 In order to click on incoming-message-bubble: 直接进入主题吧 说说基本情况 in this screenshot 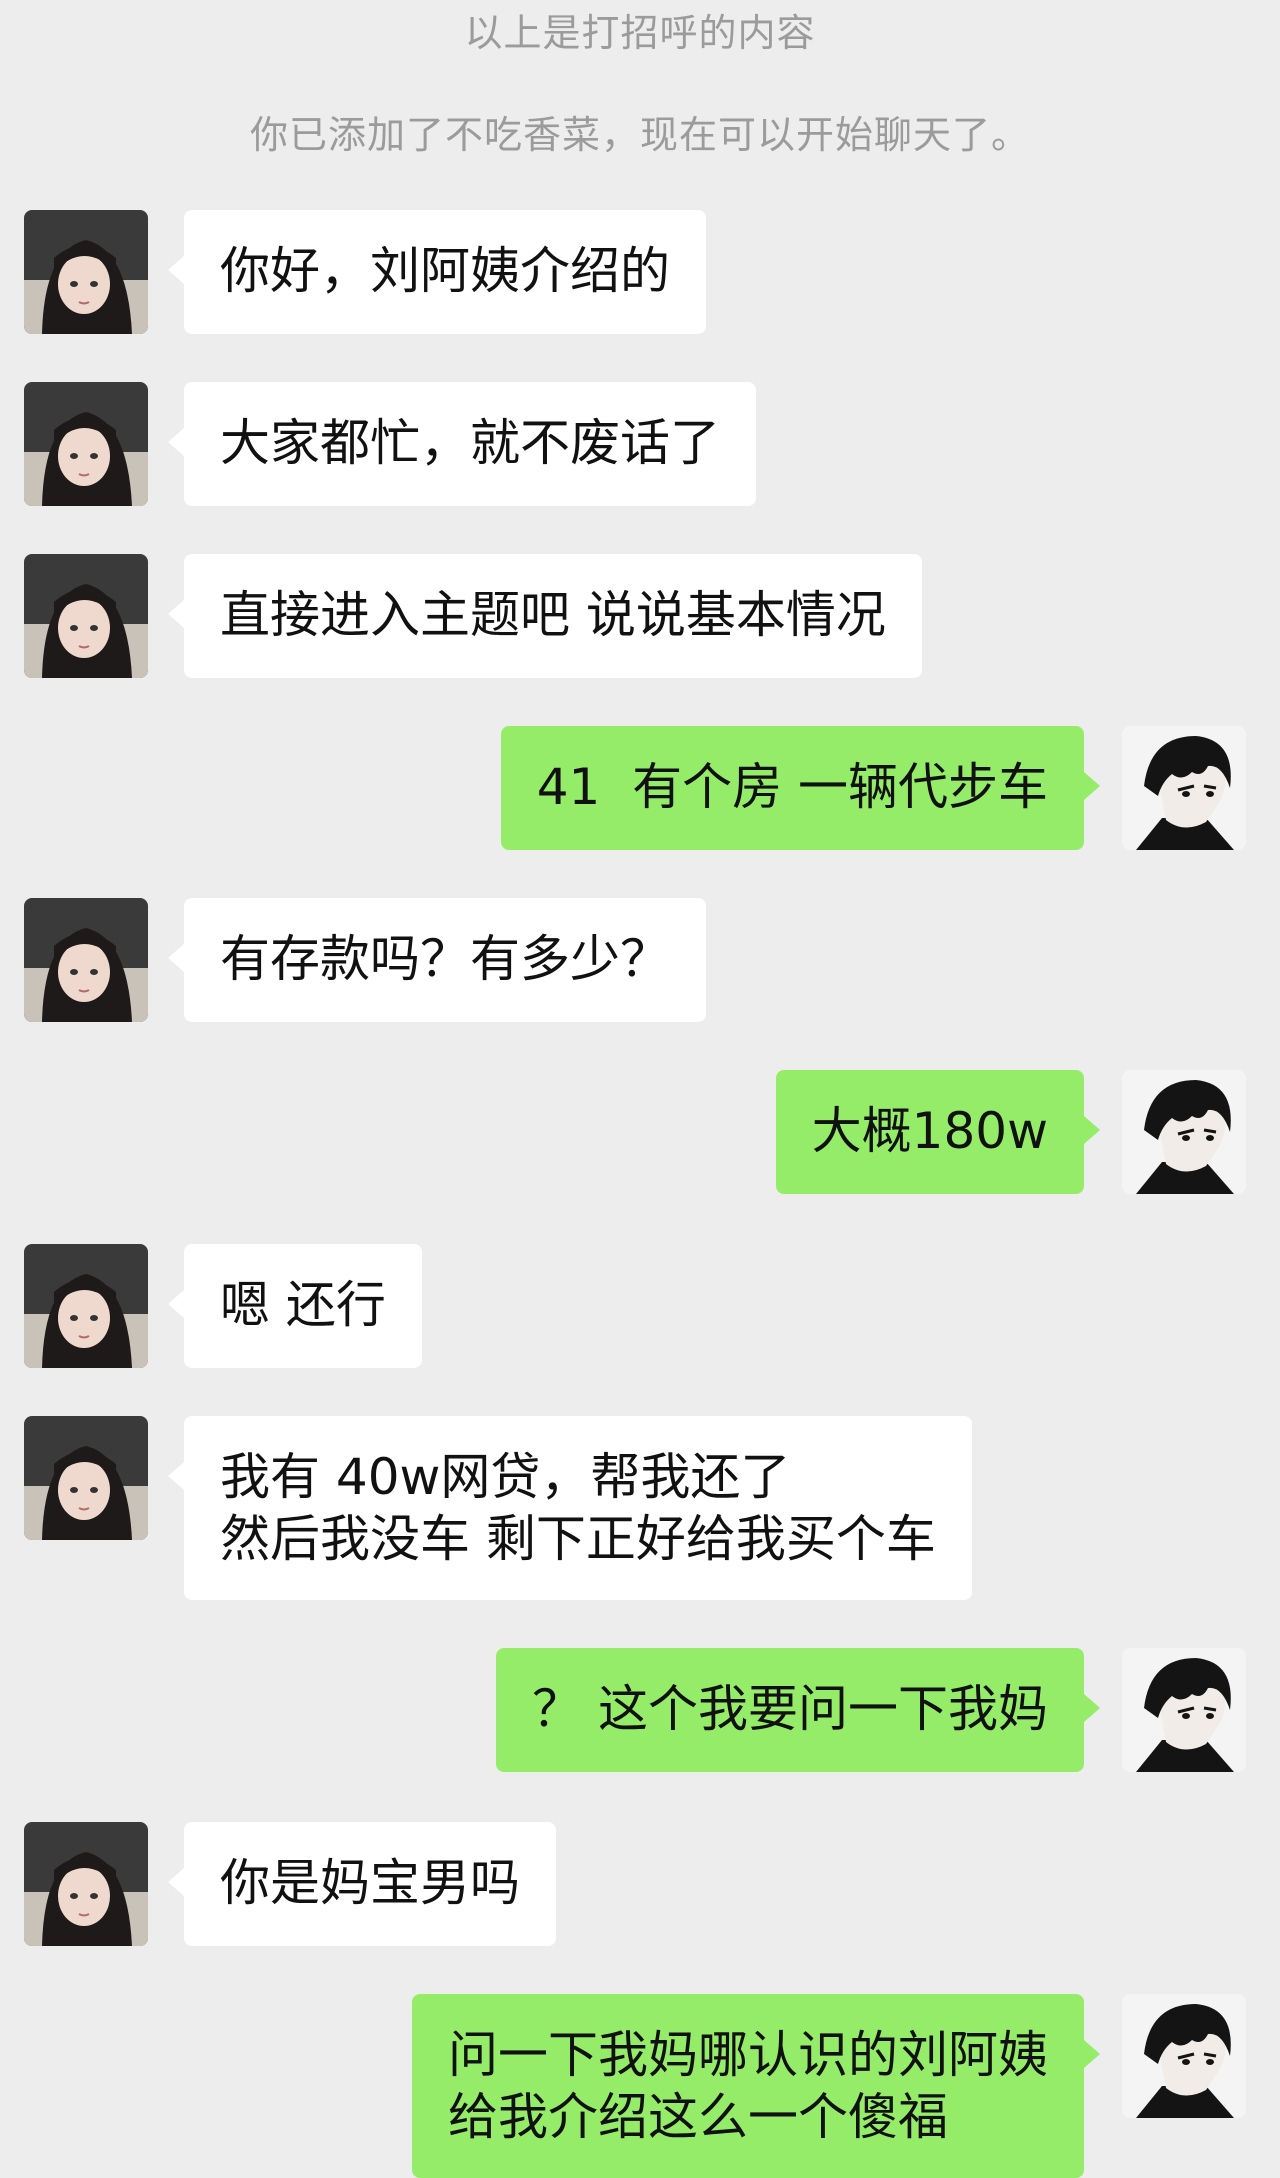, I will do `click(545, 616)`.